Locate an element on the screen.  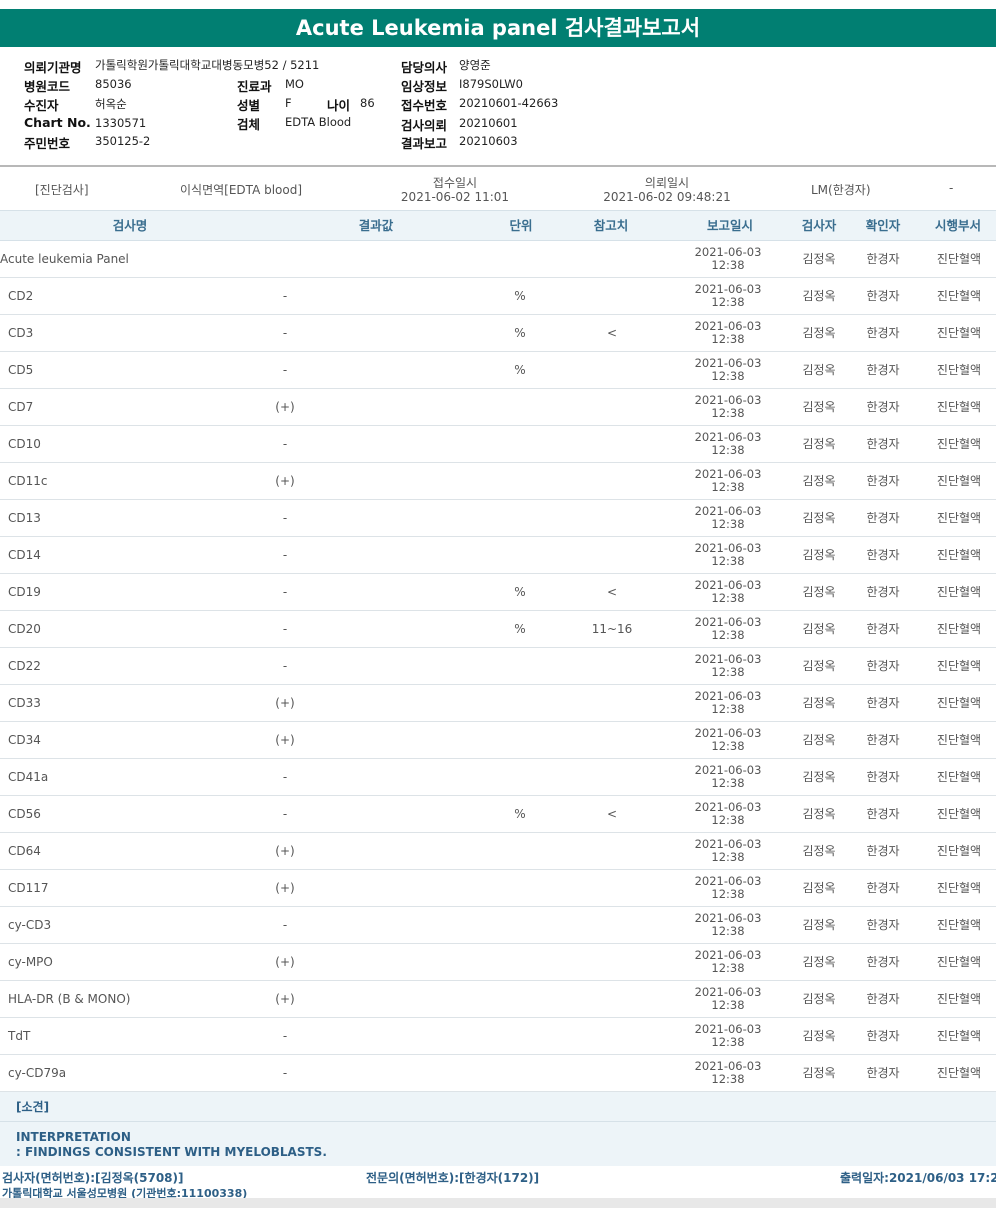
test-name: CD64 is located at coordinates (24, 851).